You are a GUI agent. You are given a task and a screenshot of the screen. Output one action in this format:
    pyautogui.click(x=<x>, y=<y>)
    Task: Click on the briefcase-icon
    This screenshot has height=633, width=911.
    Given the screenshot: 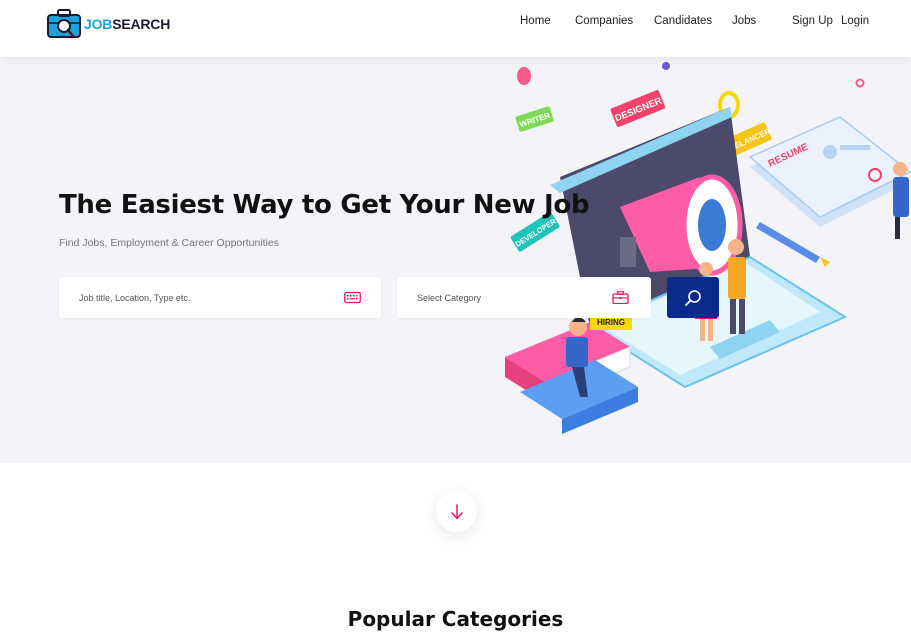 What is the action you would take?
    pyautogui.click(x=620, y=297)
    